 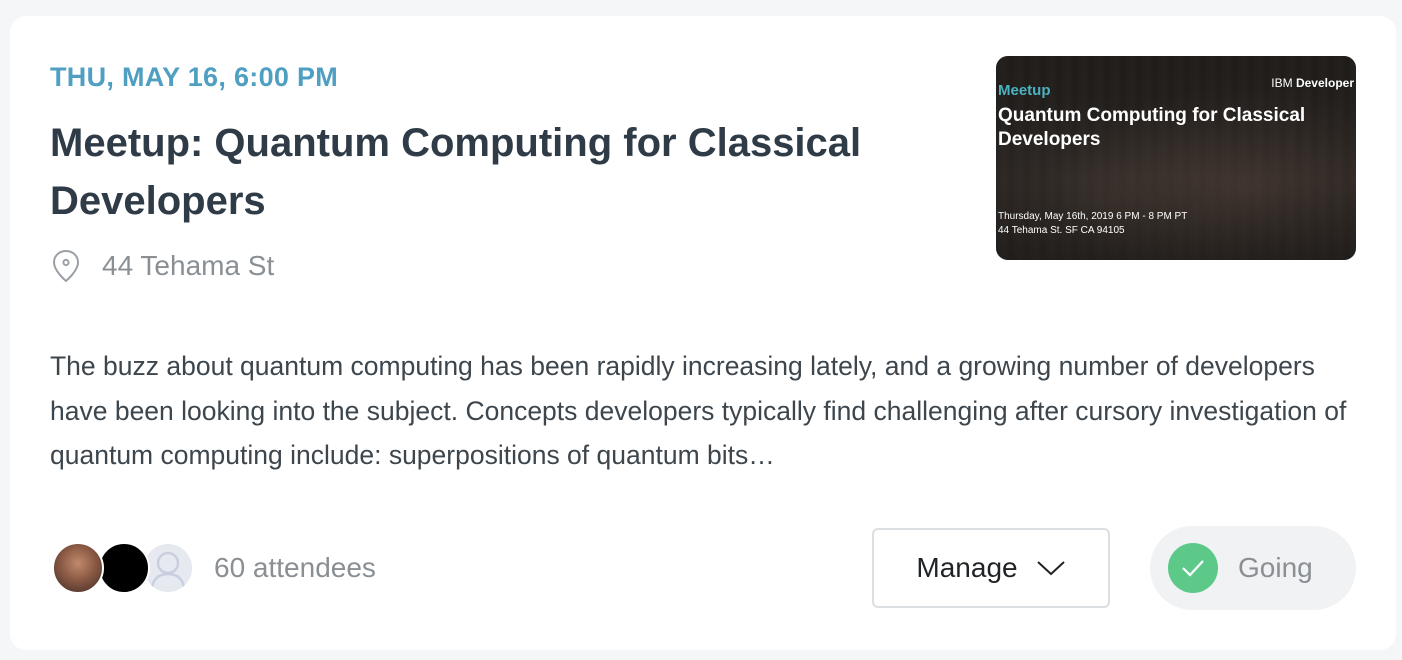 I want to click on person-icon, so click(x=168, y=571).